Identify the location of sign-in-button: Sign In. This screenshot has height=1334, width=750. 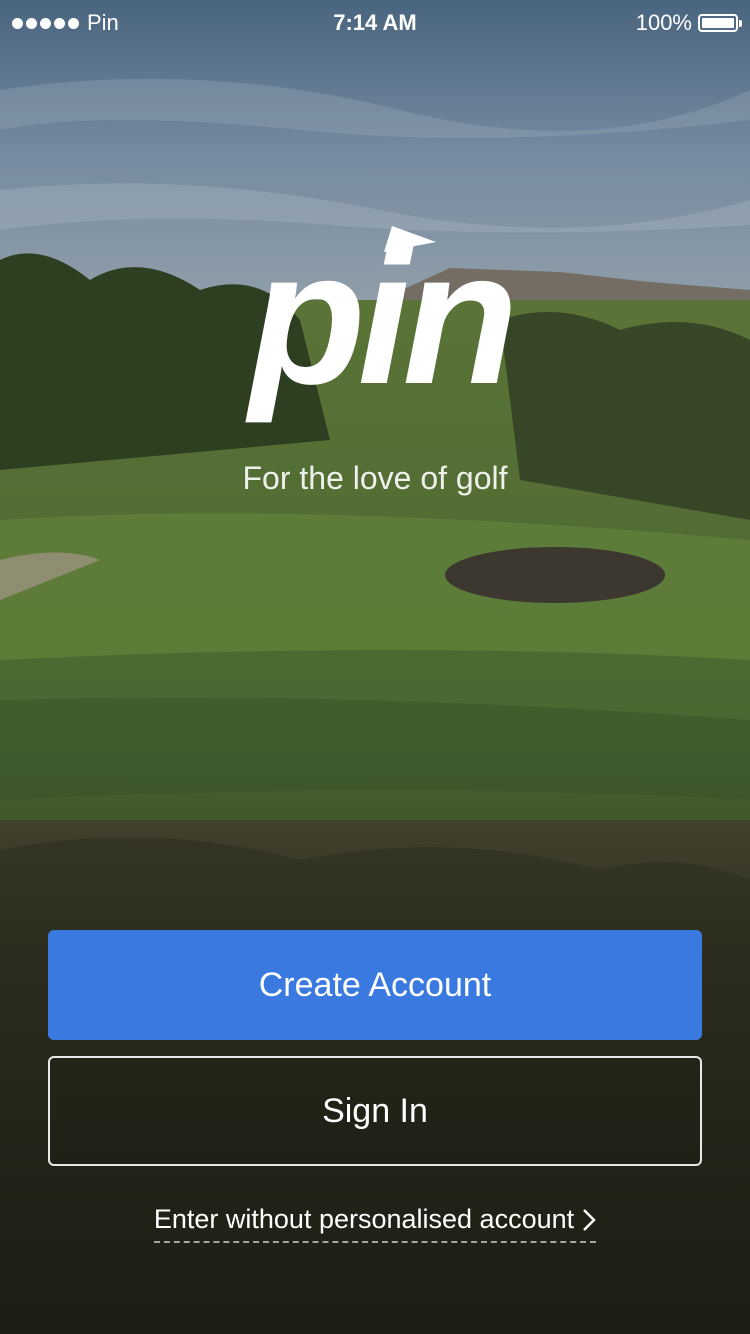
(375, 1111).